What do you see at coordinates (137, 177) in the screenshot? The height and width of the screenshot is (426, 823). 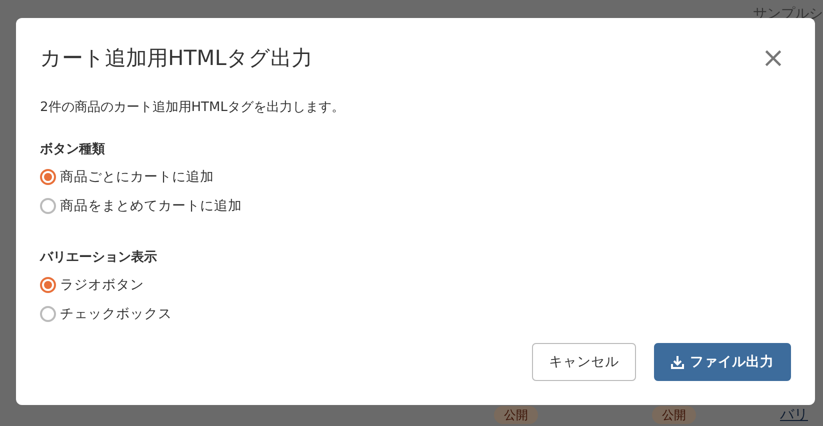 I see `option-label: 商品ごとにカートに追加` at bounding box center [137, 177].